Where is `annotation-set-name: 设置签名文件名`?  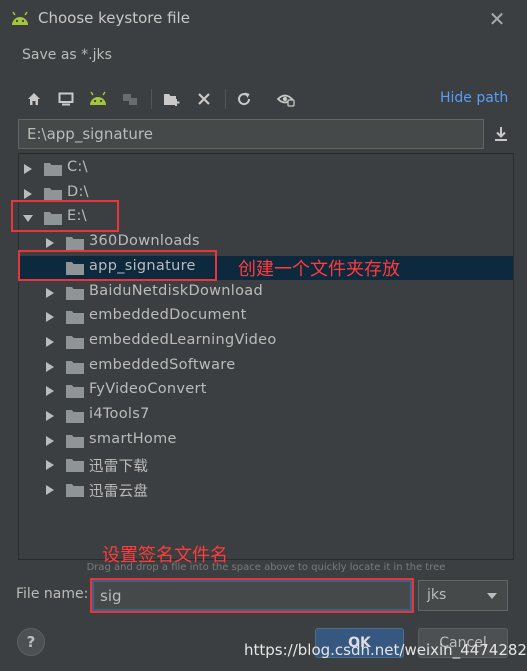
annotation-set-name: 设置签名文件名 is located at coordinates (165, 555).